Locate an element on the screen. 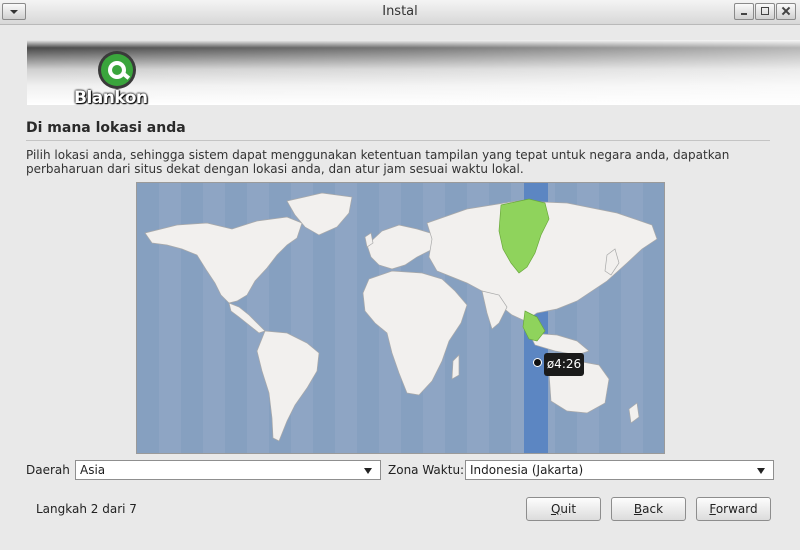  maximize-button is located at coordinates (765, 11).